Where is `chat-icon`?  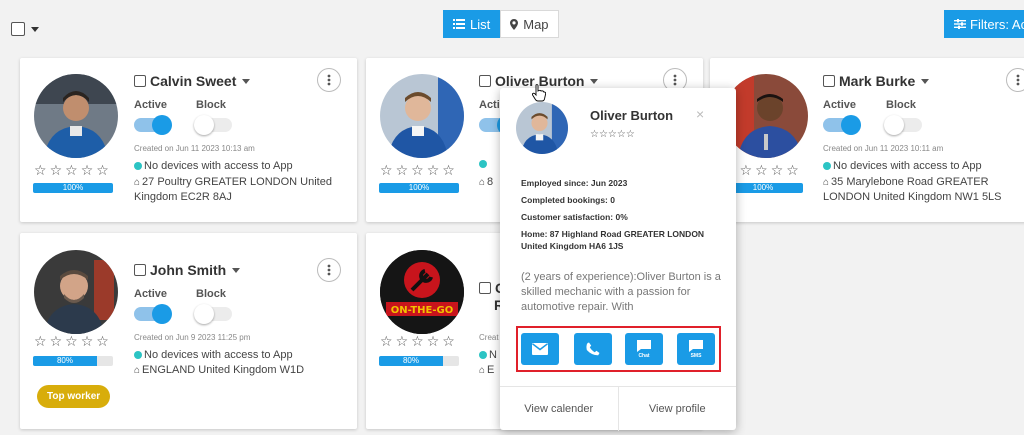 chat-icon is located at coordinates (644, 345).